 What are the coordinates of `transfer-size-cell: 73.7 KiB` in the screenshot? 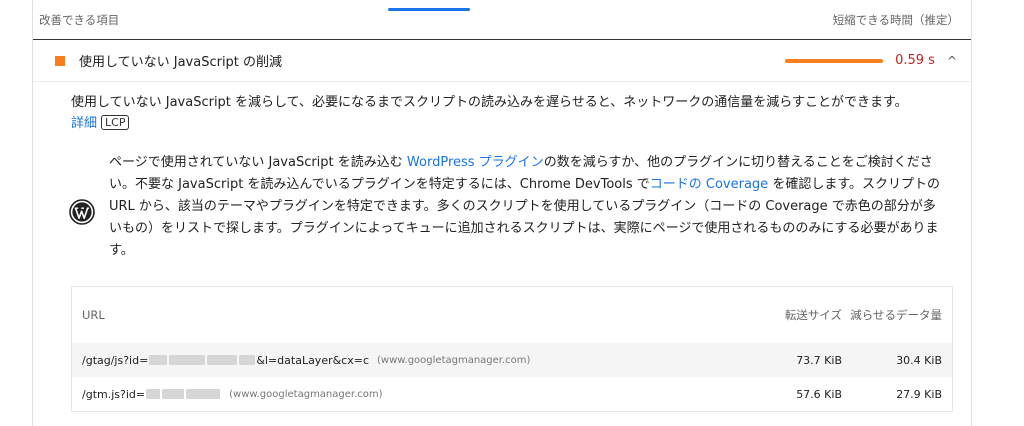 It's located at (819, 360).